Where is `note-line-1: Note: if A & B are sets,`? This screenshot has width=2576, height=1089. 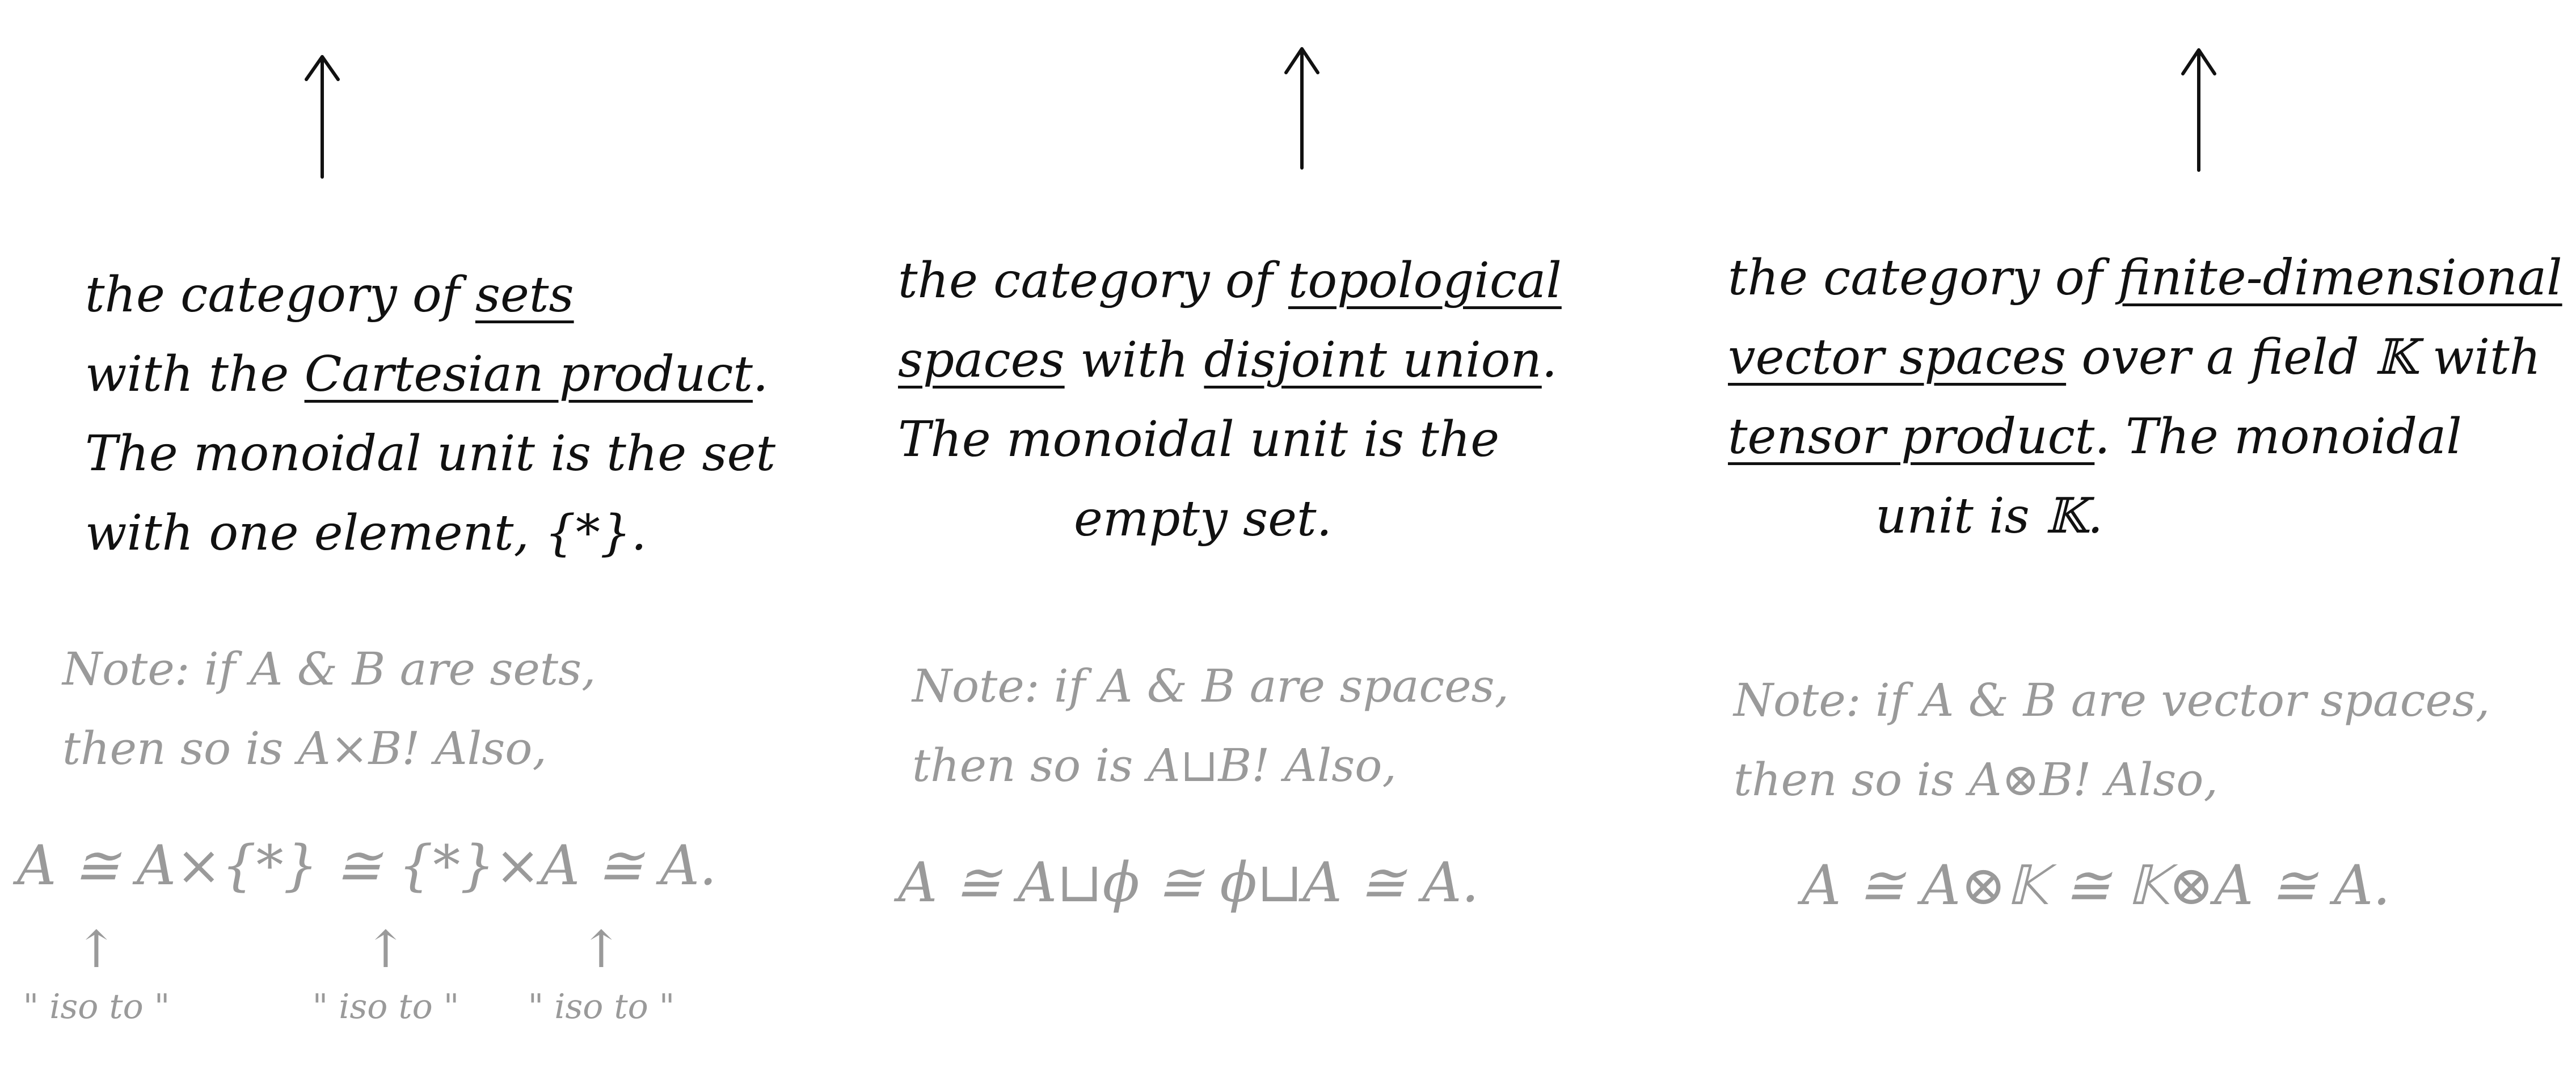 note-line-1: Note: if A & B are sets, is located at coordinates (329, 669).